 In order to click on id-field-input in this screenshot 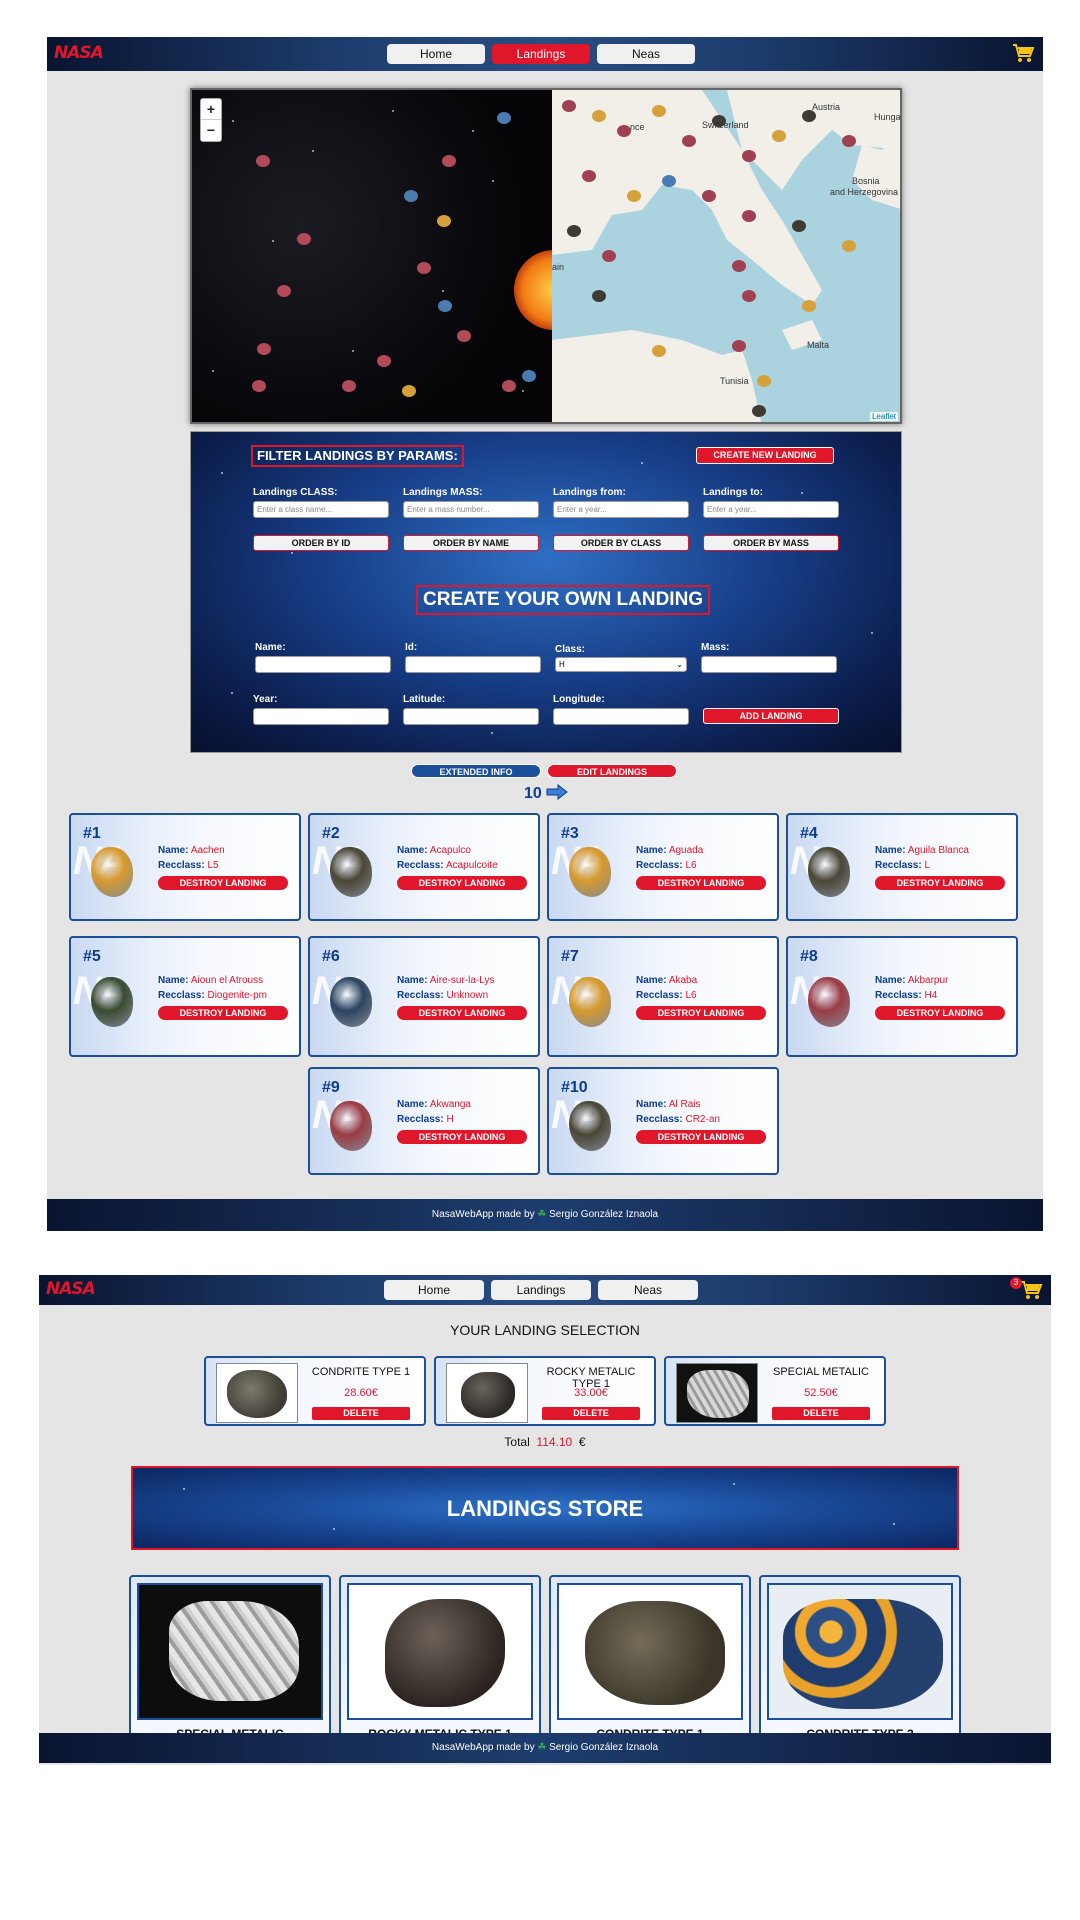, I will do `click(473, 664)`.